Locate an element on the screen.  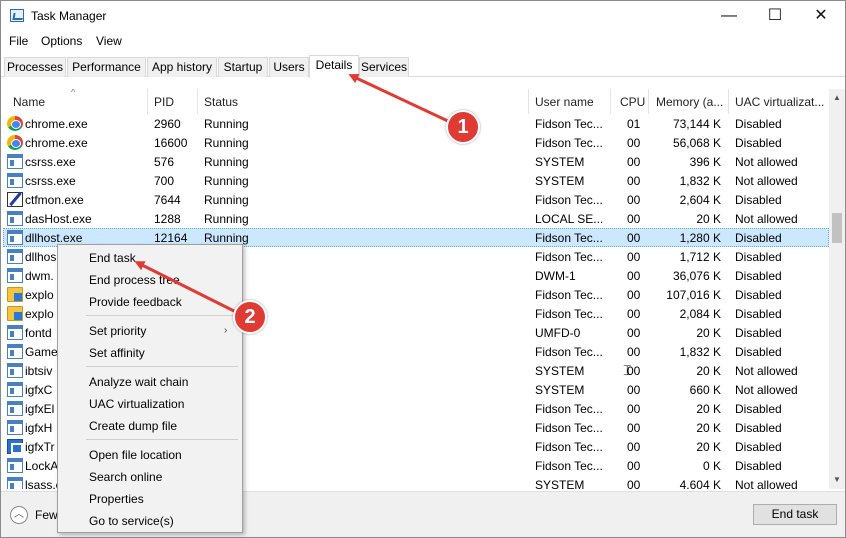
cell-memory: 1,712 K is located at coordinates (700, 257).